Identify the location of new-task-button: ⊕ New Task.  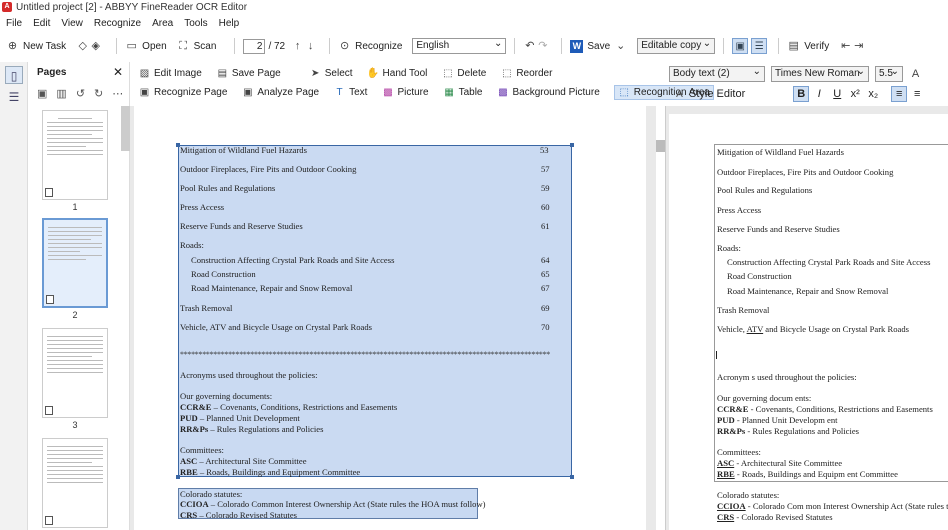
(36, 46).